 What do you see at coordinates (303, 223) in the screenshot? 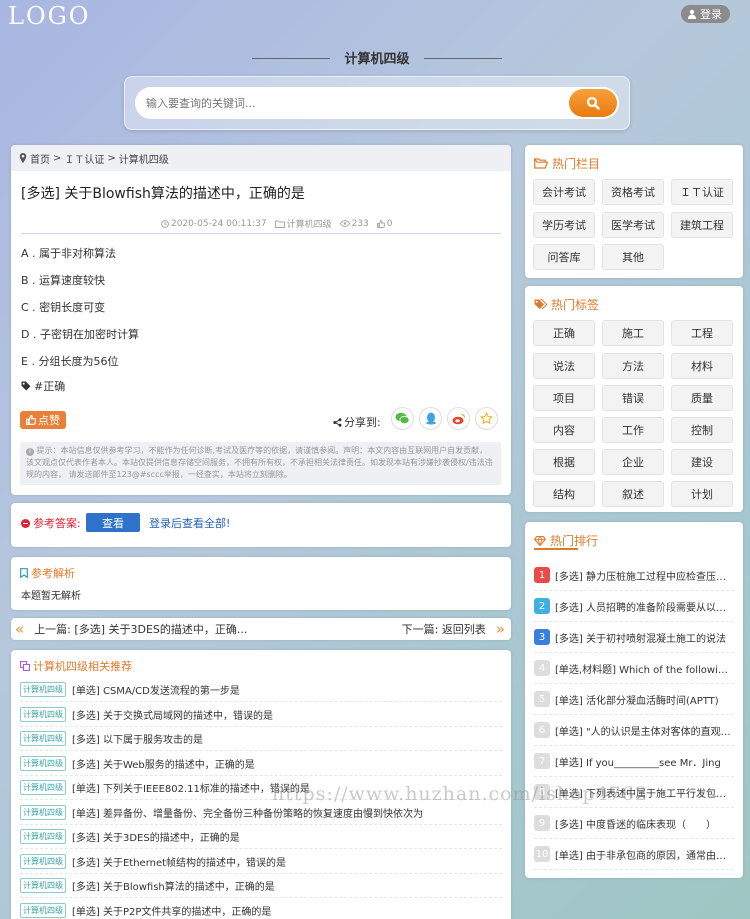
I see `meta-category: 计算机四级` at bounding box center [303, 223].